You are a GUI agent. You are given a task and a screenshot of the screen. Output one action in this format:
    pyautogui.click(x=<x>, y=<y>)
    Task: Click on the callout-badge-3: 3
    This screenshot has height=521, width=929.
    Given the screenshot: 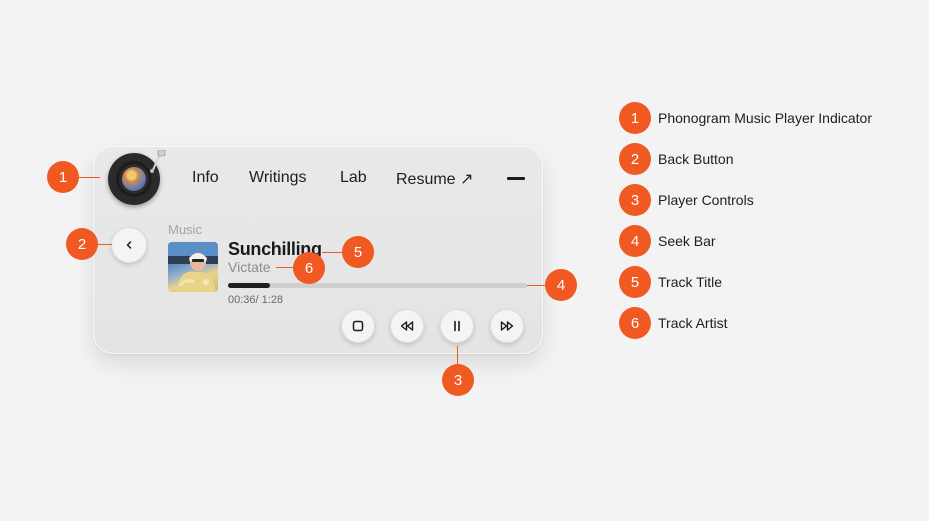 What is the action you would take?
    pyautogui.click(x=458, y=380)
    